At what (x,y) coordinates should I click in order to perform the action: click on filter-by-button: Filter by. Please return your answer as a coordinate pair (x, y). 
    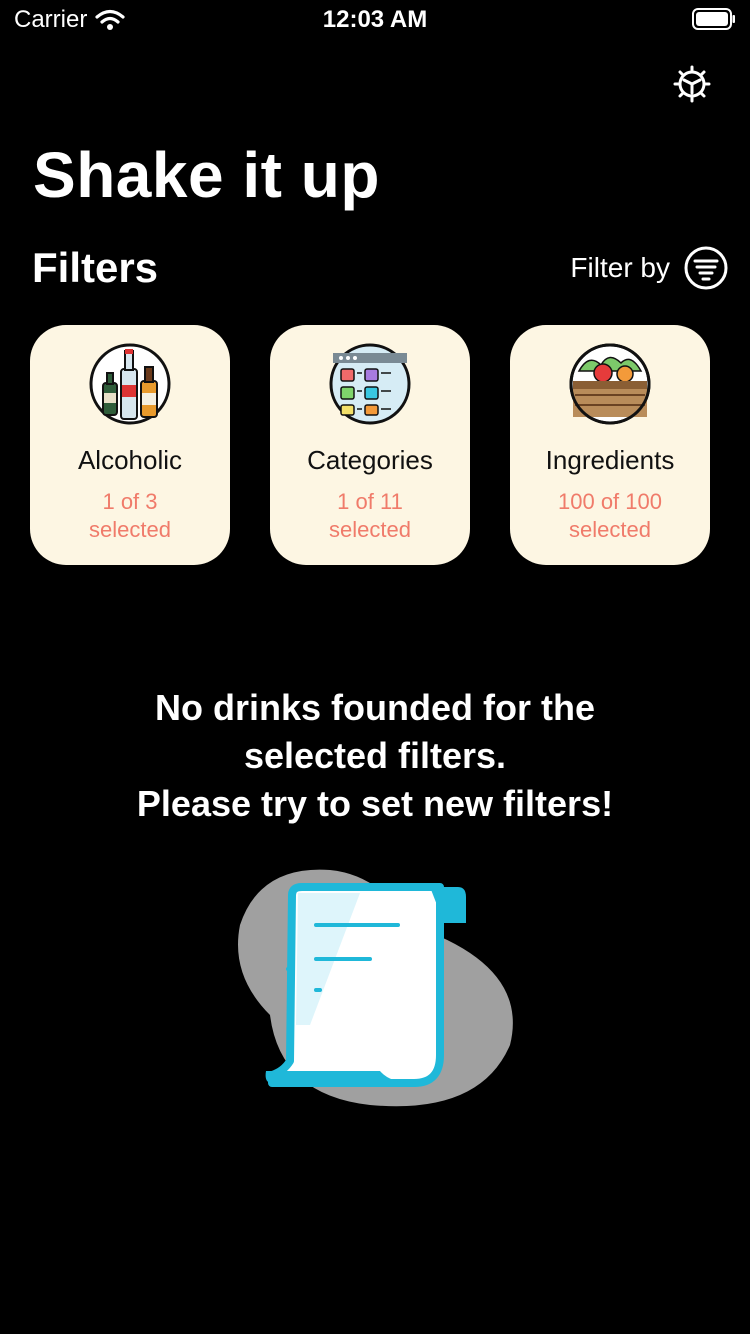
    Looking at the image, I should click on (649, 268).